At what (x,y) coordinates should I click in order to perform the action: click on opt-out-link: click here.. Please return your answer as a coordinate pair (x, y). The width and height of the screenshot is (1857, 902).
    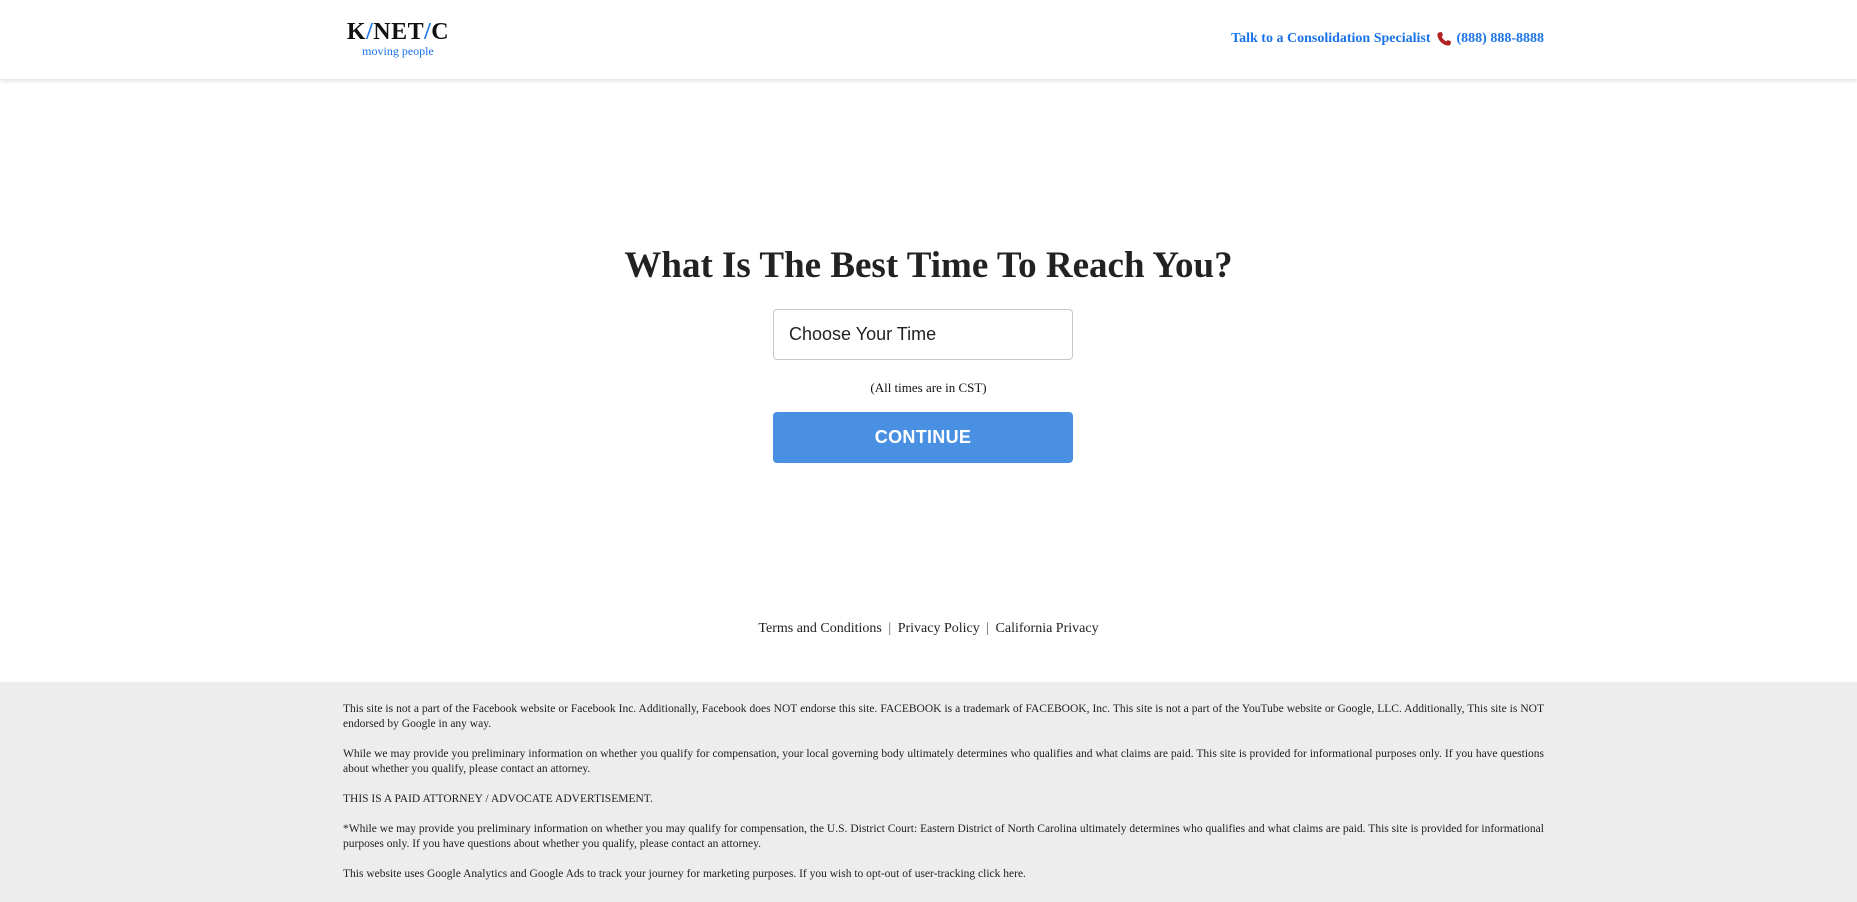
    Looking at the image, I should click on (1002, 874).